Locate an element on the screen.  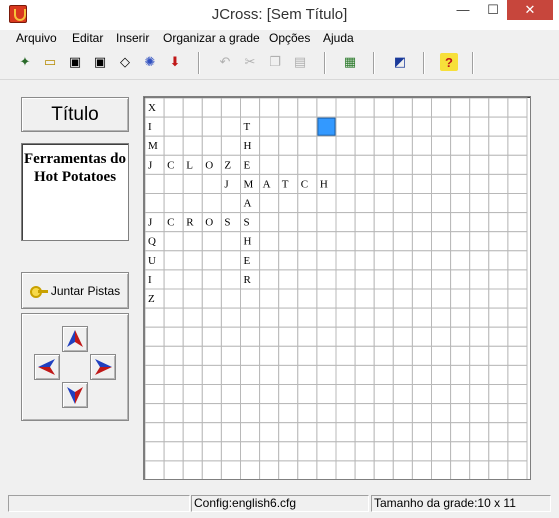
maximize-button: ☐ is located at coordinates (493, 10).